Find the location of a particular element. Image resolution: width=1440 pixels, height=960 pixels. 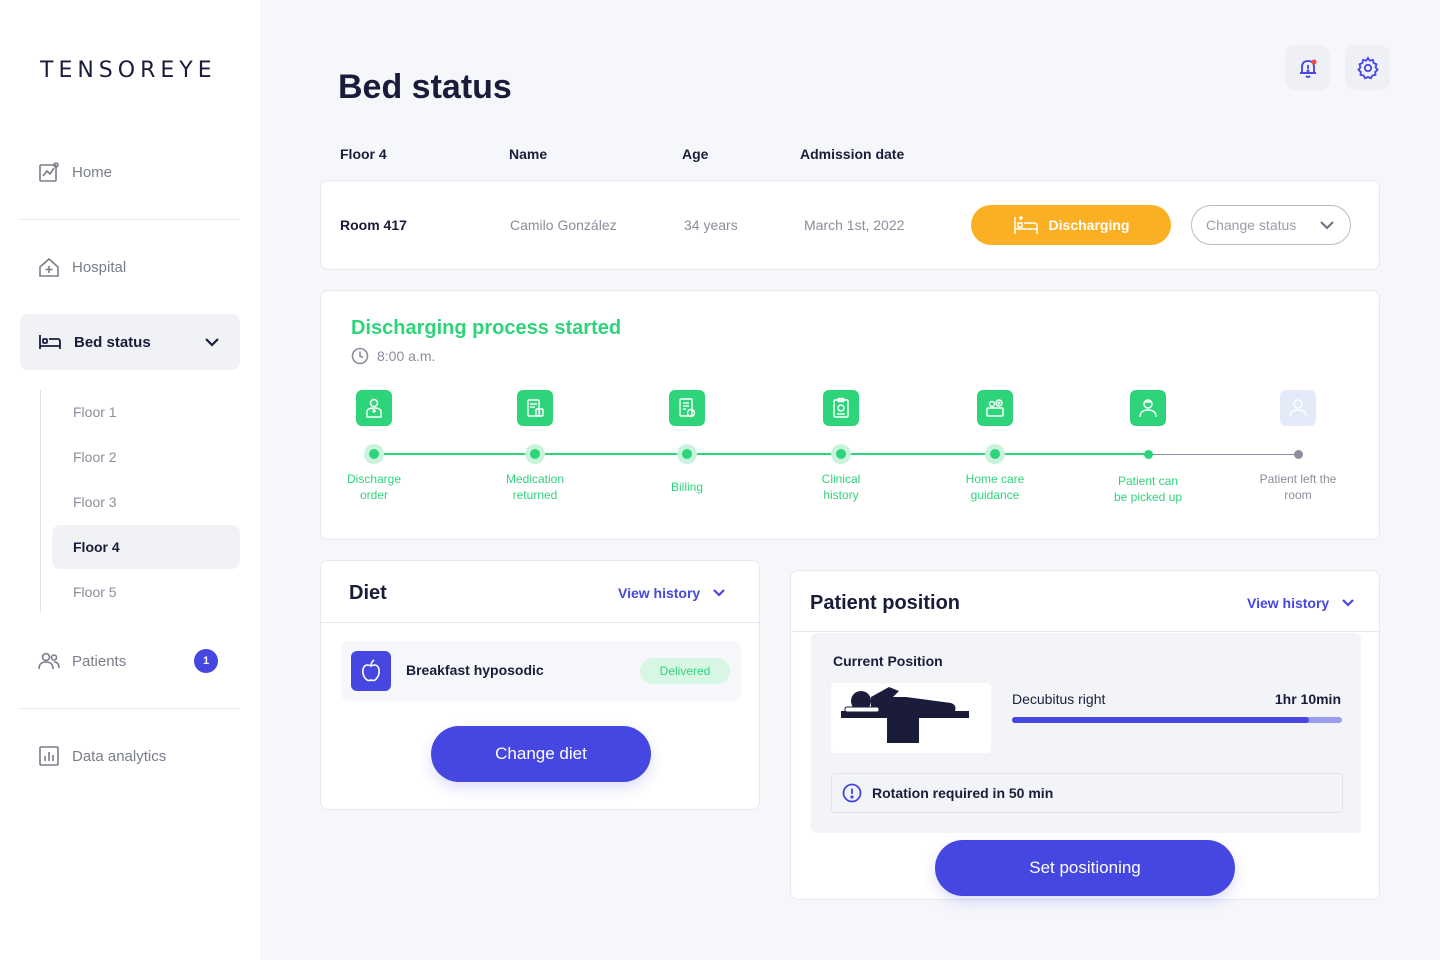

patient-lying-icon is located at coordinates (911, 718).